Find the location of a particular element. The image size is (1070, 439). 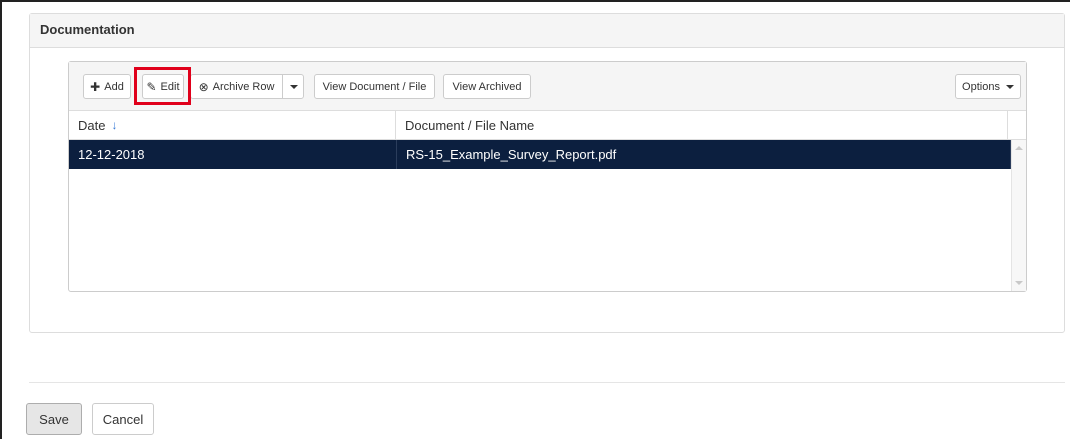

table-header: Date ↓ Document / File Name is located at coordinates (547, 125).